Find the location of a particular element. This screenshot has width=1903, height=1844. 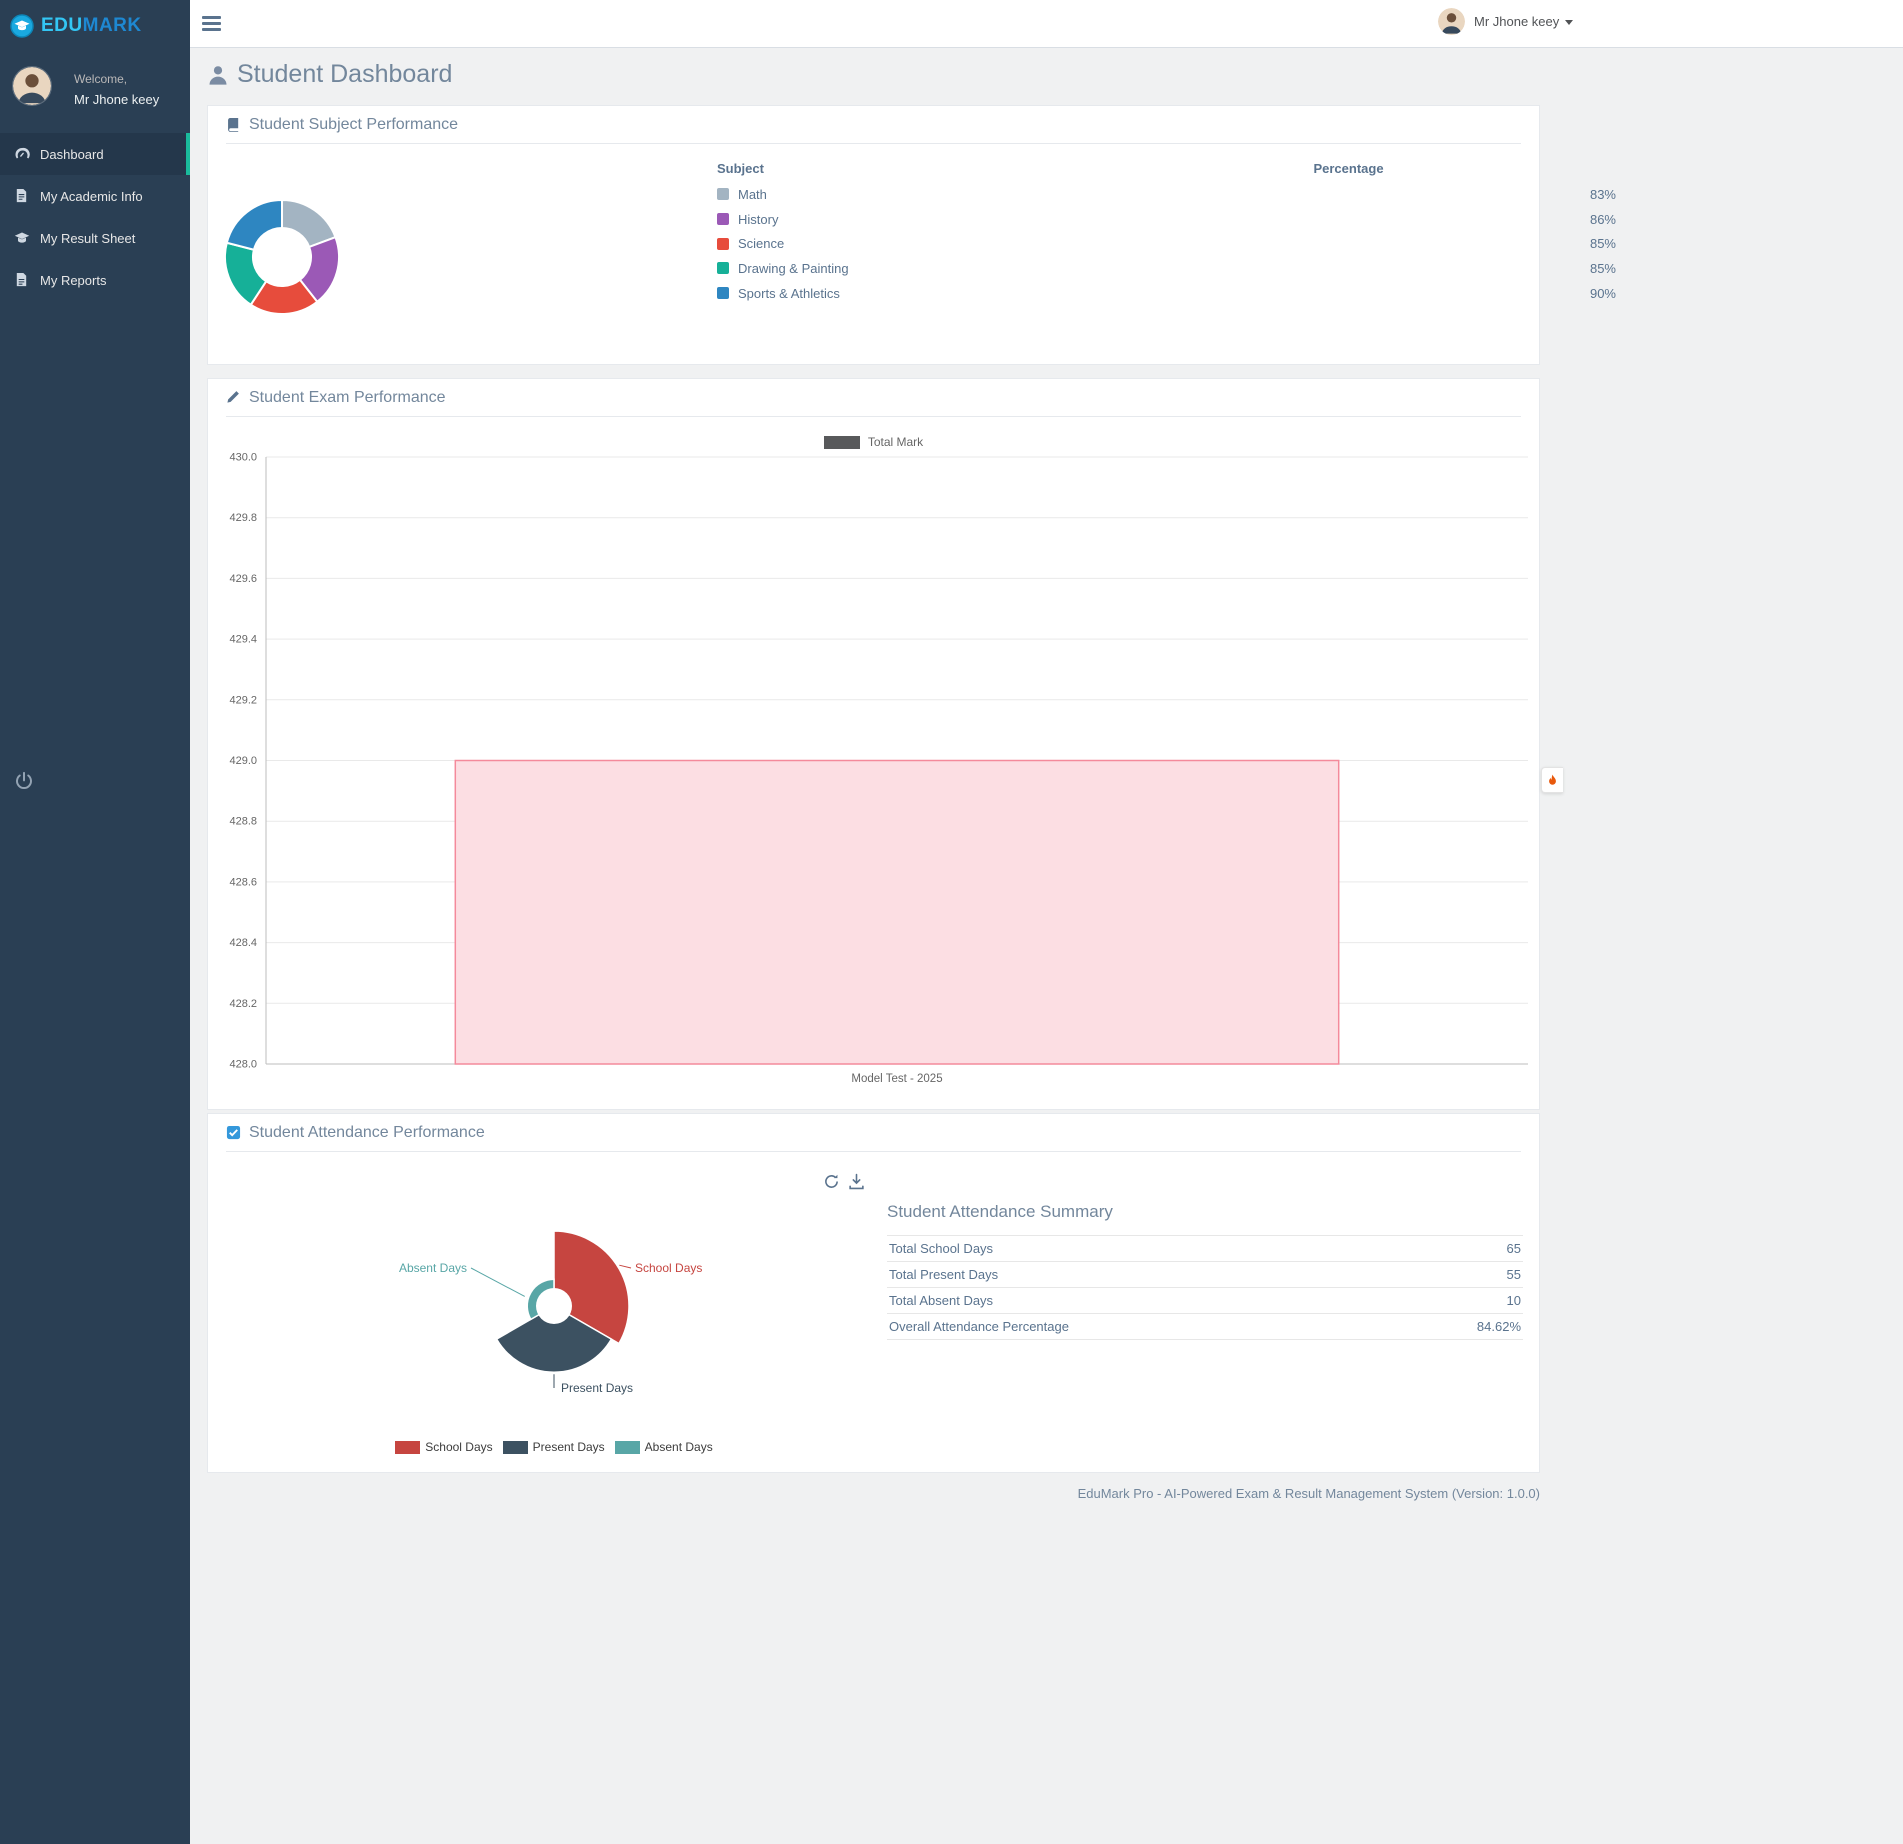

logo-part-edu: EDU is located at coordinates (62, 25).